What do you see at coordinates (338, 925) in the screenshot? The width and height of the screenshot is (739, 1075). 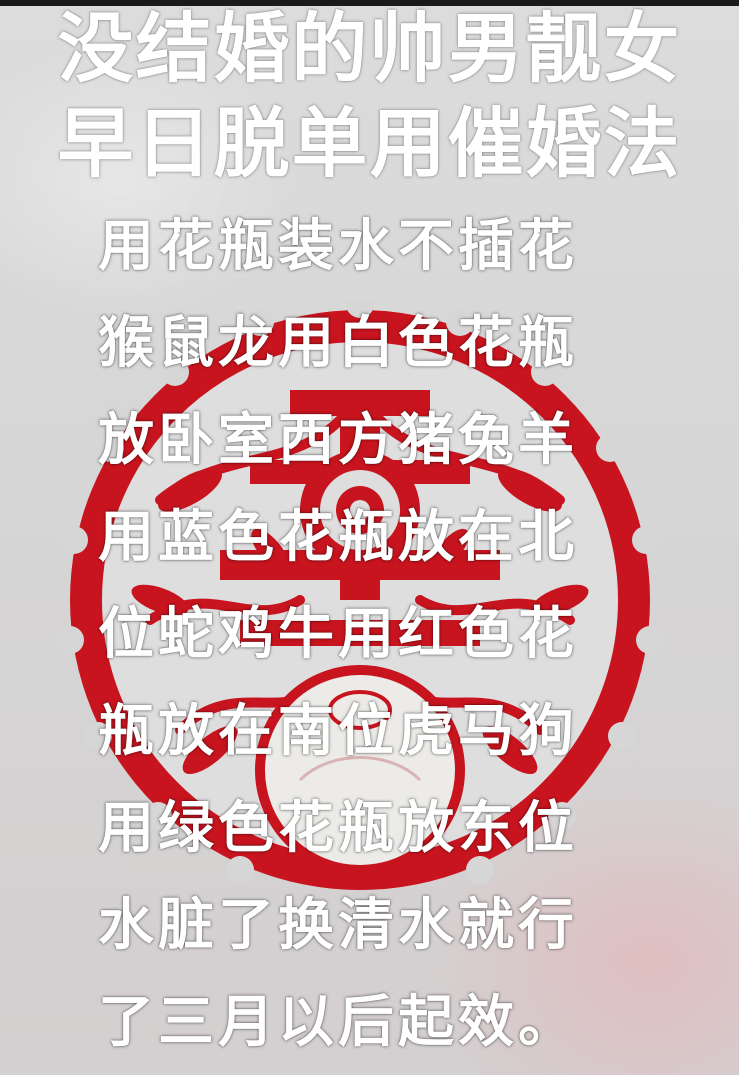 I see `body-line-8: 水脏了换清水就行` at bounding box center [338, 925].